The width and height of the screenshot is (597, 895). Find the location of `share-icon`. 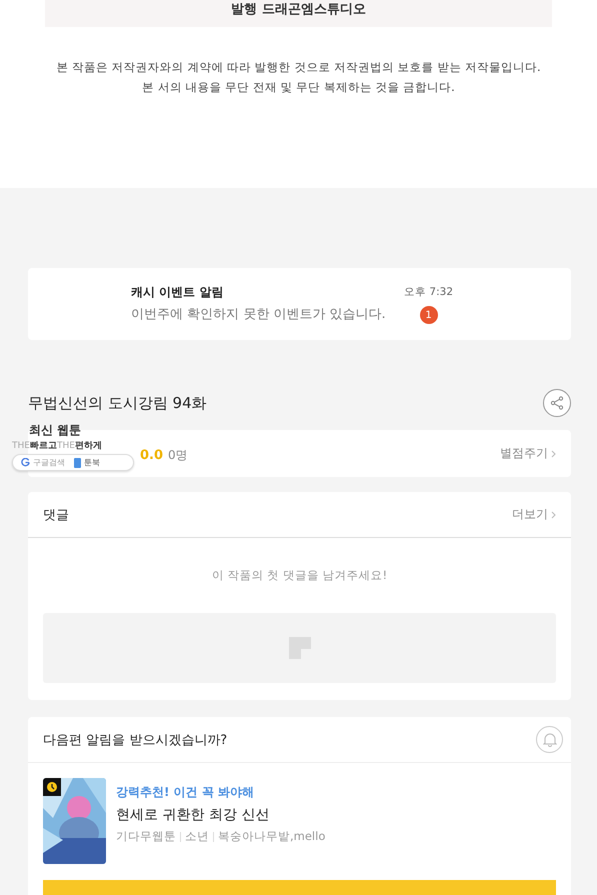

share-icon is located at coordinates (557, 403).